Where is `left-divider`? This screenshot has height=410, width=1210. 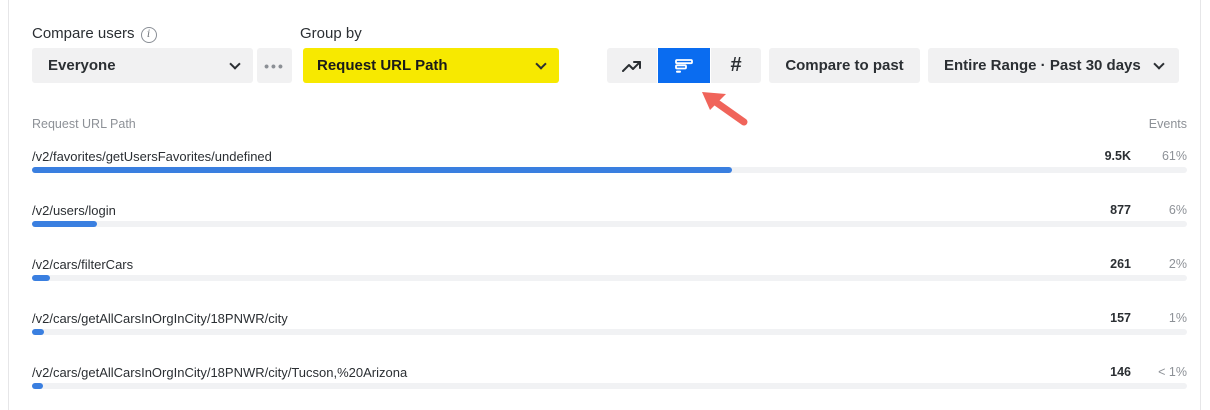 left-divider is located at coordinates (8, 205).